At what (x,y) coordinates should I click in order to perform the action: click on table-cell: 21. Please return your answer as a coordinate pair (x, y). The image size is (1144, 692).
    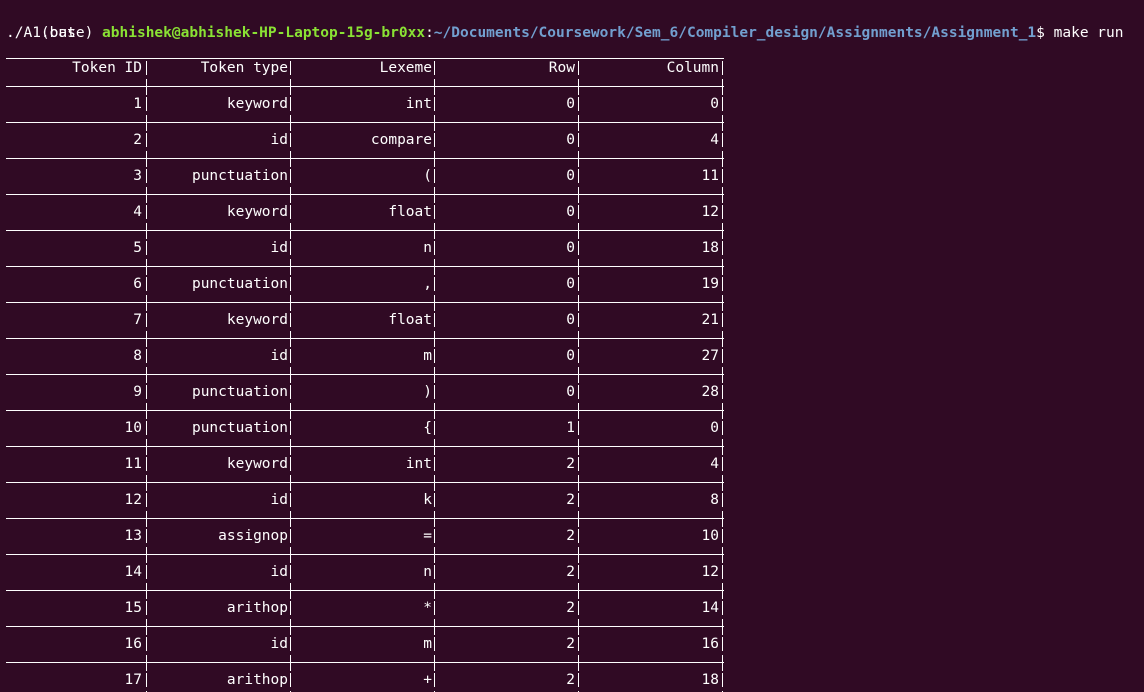
    Looking at the image, I should click on (710, 320).